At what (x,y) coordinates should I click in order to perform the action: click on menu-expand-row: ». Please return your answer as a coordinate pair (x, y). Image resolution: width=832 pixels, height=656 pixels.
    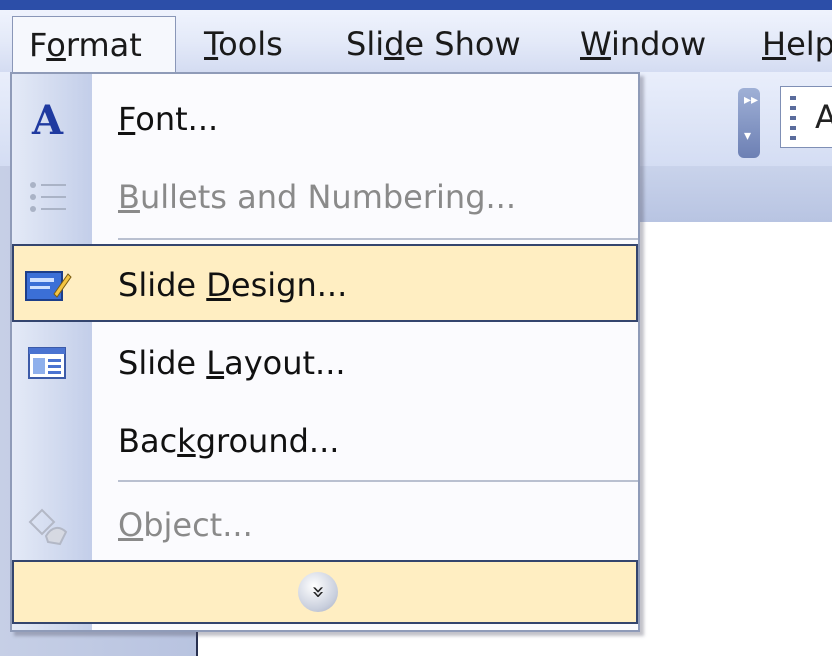
    Looking at the image, I should click on (325, 592).